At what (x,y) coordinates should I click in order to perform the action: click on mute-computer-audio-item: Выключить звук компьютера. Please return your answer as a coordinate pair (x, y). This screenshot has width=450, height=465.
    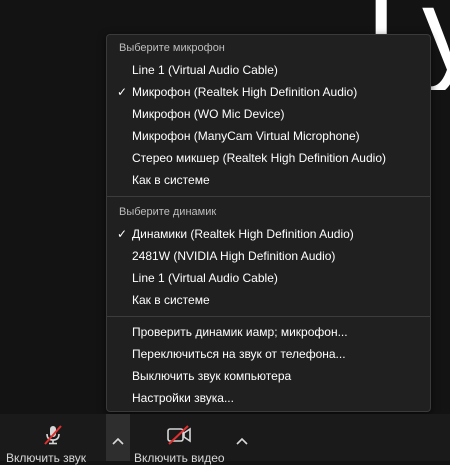
    Looking at the image, I should click on (268, 376).